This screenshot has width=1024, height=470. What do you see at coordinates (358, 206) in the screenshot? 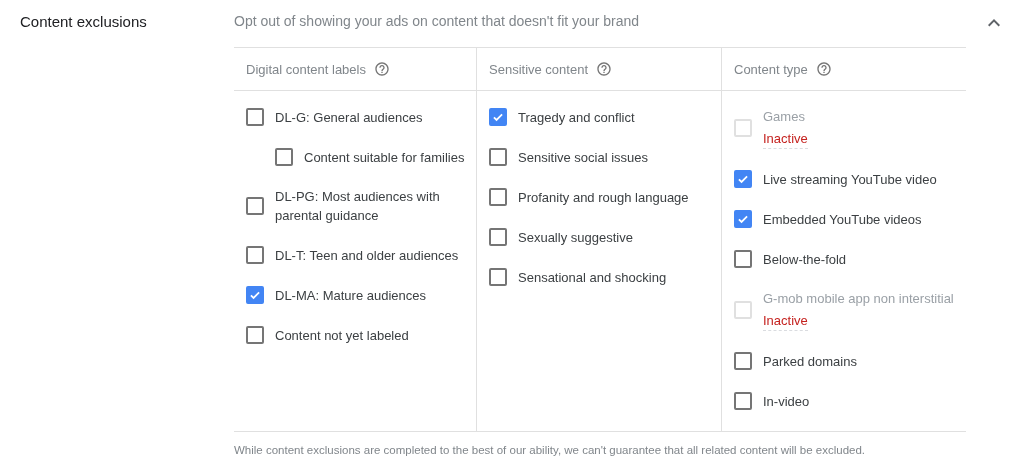
I see `checkbox-label: DL-PG: Most audiences with parental guidance` at bounding box center [358, 206].